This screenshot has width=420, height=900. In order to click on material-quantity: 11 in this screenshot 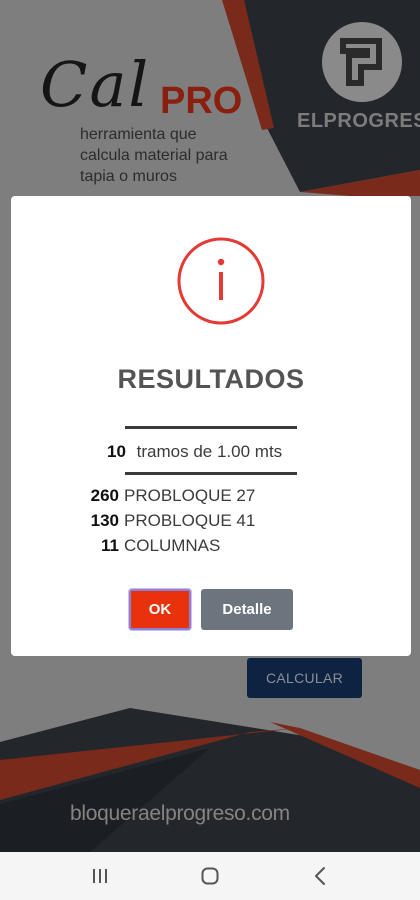, I will do `click(110, 545)`.